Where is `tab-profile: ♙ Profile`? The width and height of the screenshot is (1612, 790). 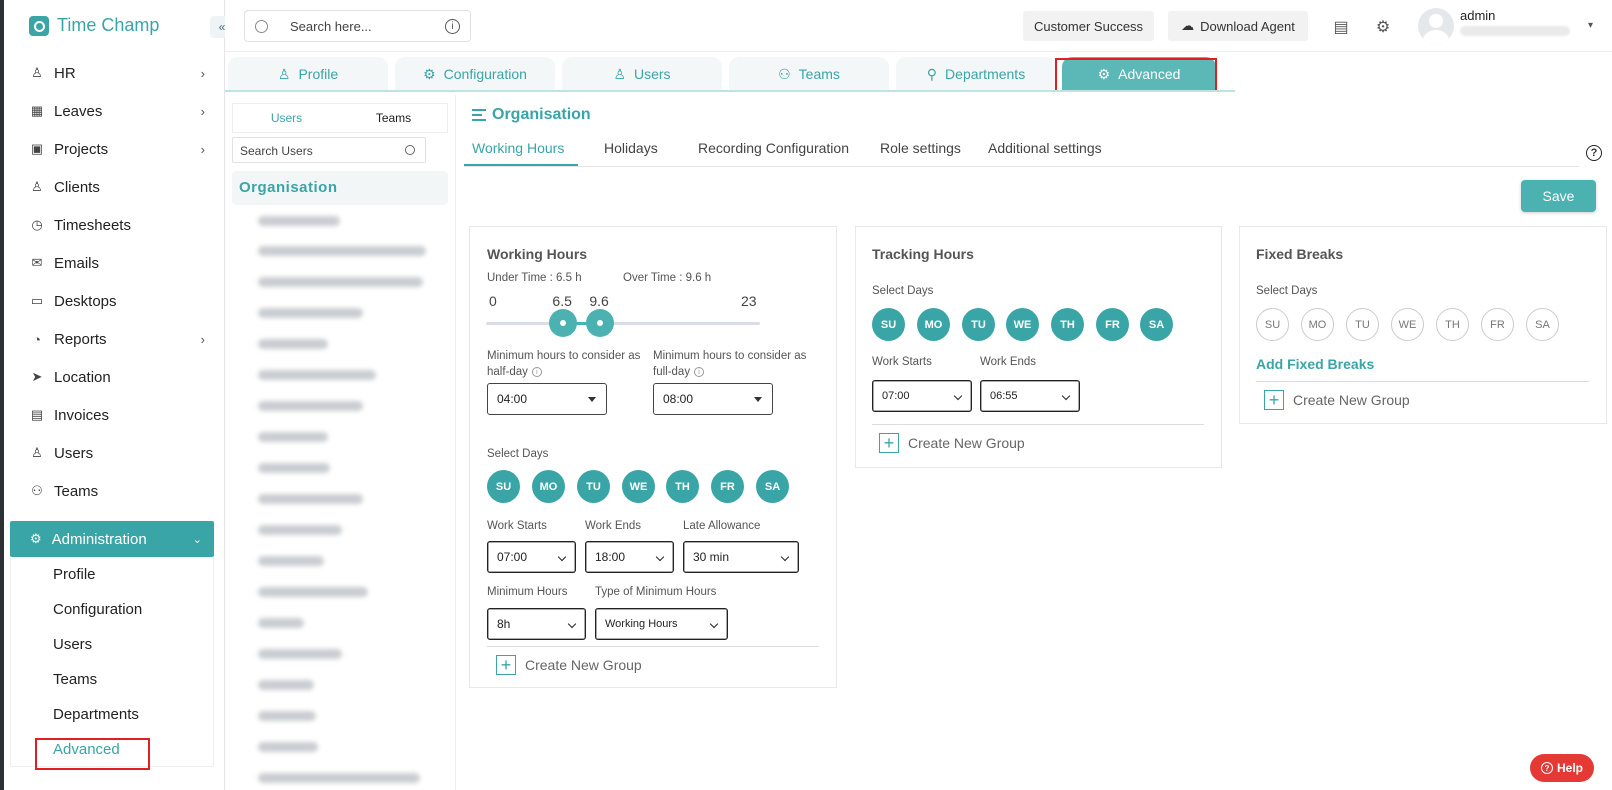 tab-profile: ♙ Profile is located at coordinates (308, 74).